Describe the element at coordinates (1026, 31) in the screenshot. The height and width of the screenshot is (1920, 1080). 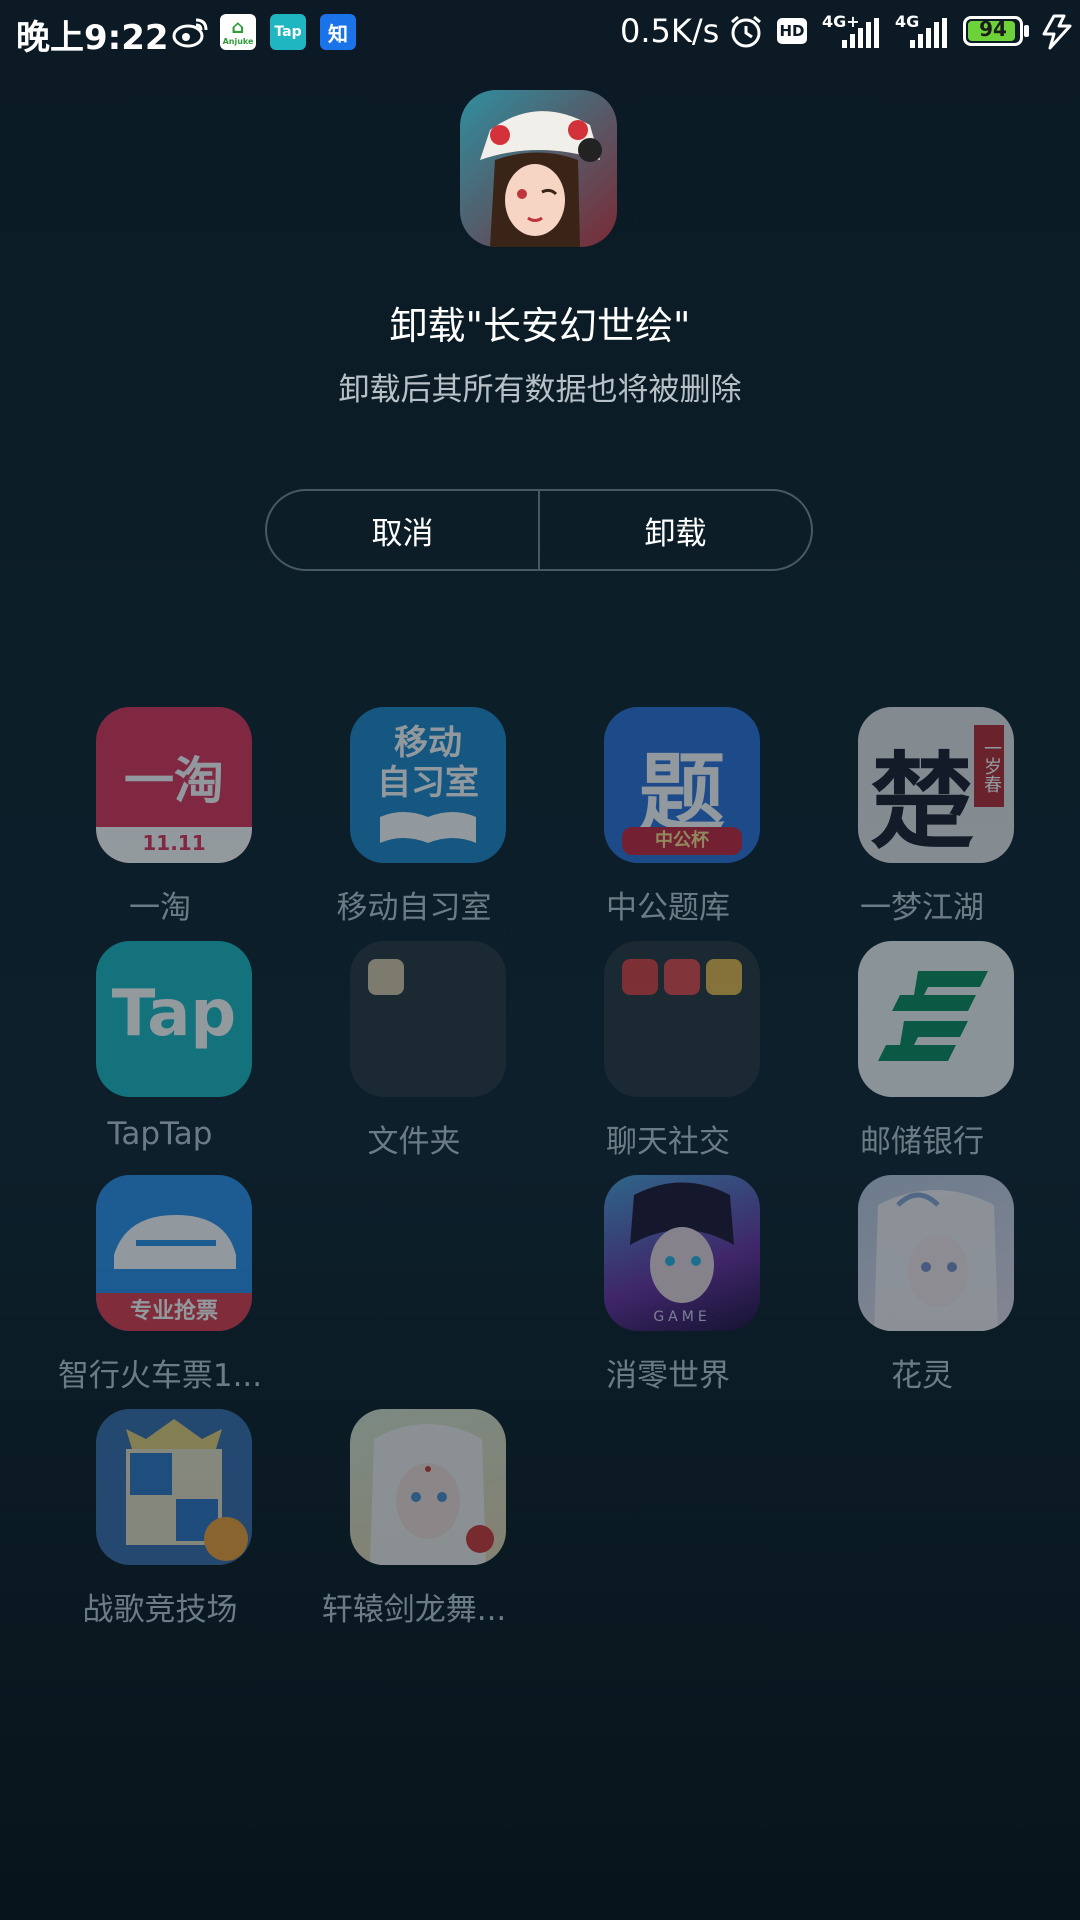
I see `battery-tip` at that location.